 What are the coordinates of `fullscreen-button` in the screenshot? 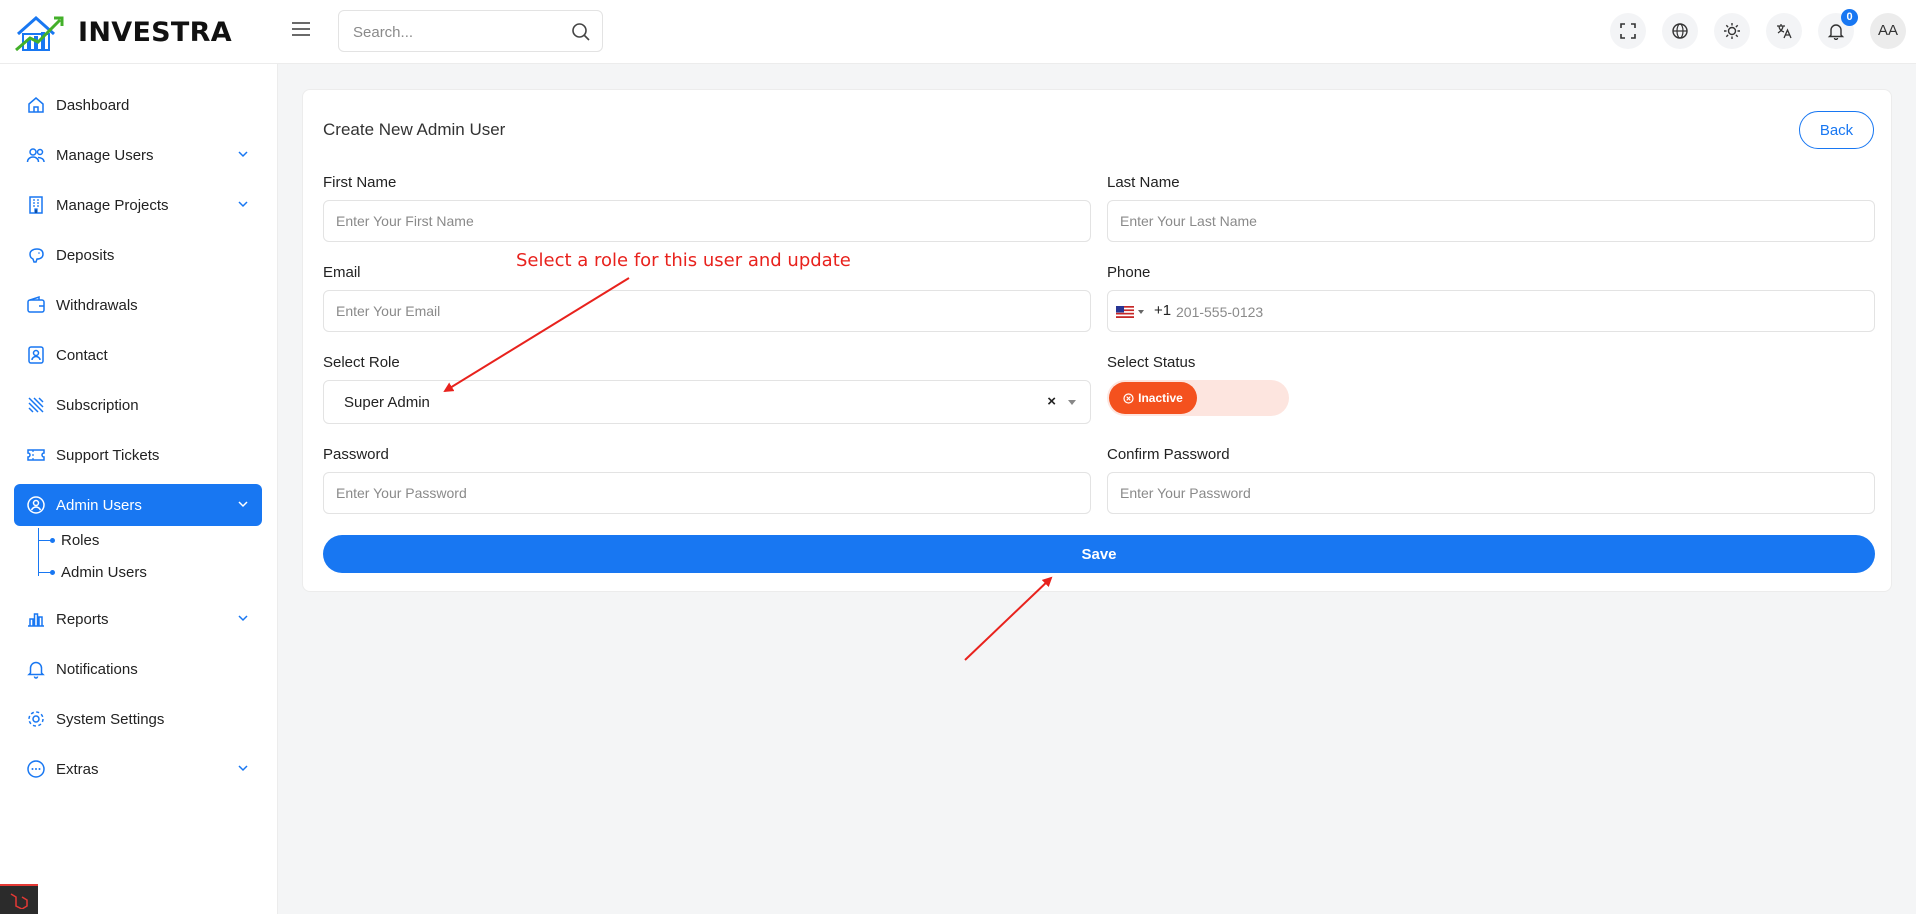 It's located at (1628, 31).